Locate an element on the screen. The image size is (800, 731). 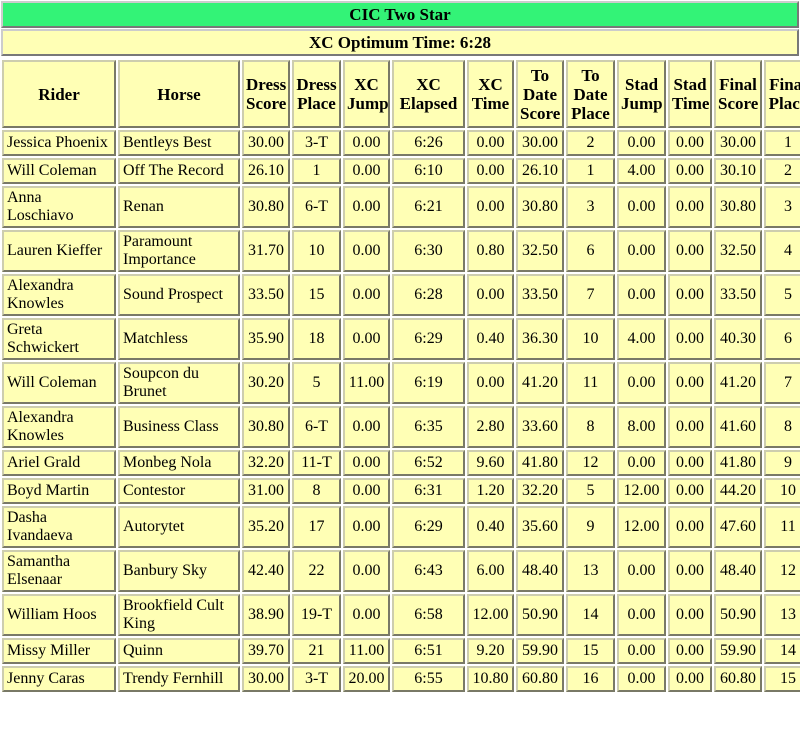
cell-rider: Greta Schwickert is located at coordinates (59, 339).